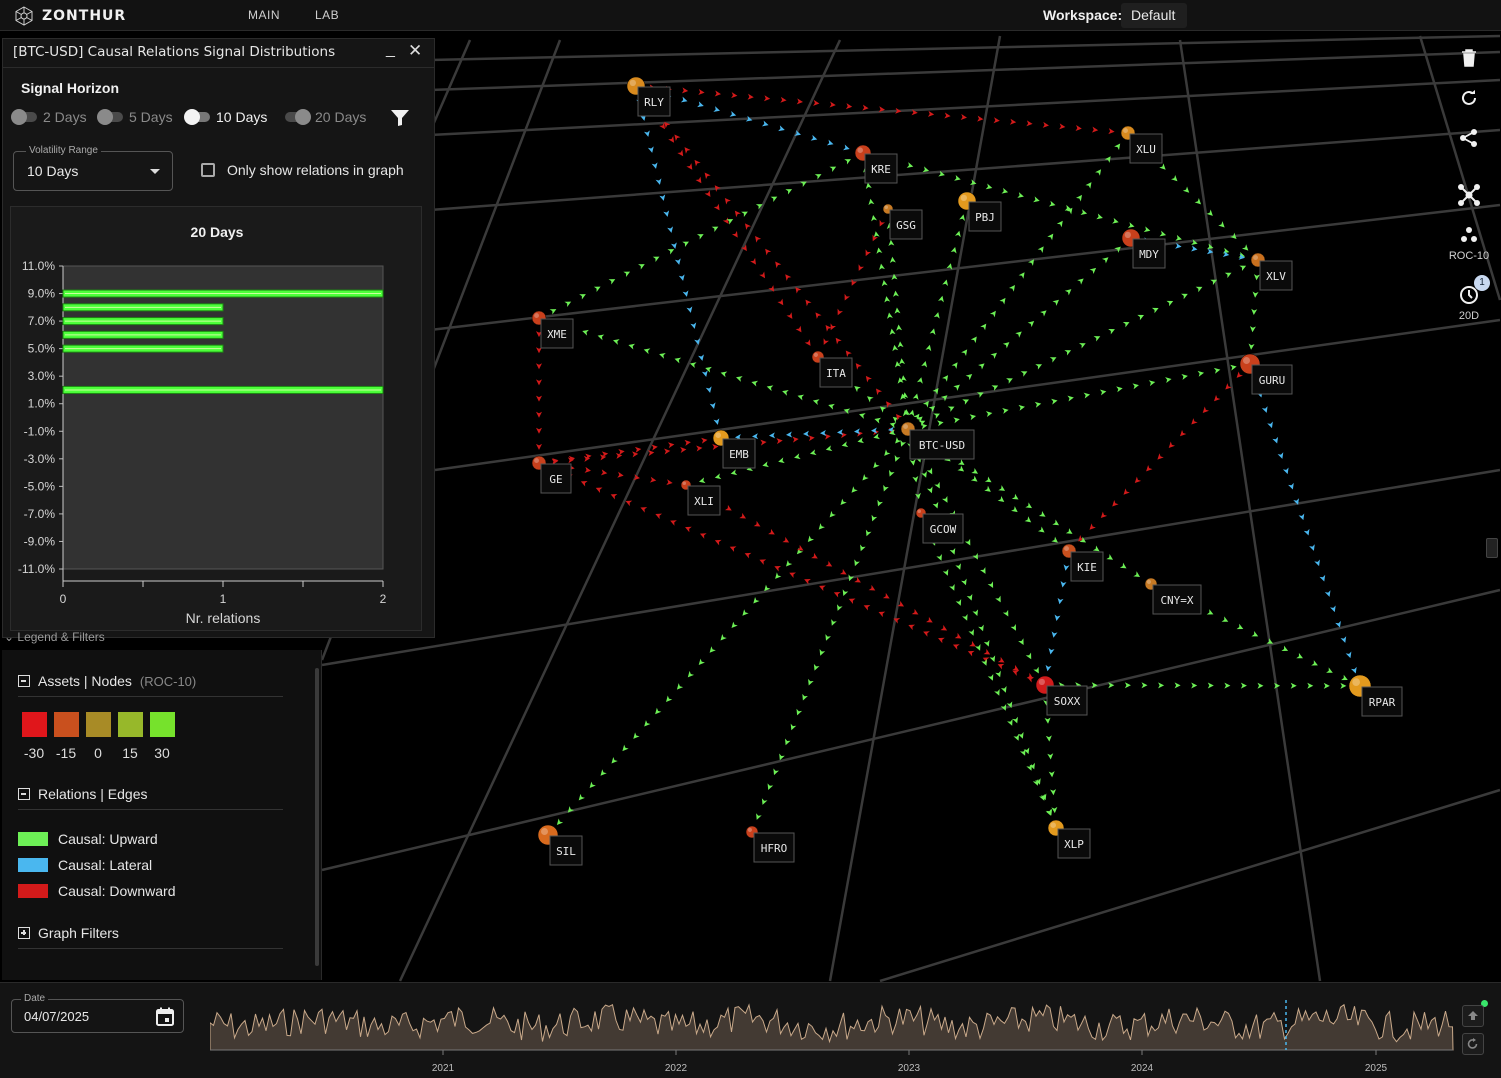  Describe the element at coordinates (165, 1016) in the screenshot. I see `calendar-icon` at that location.